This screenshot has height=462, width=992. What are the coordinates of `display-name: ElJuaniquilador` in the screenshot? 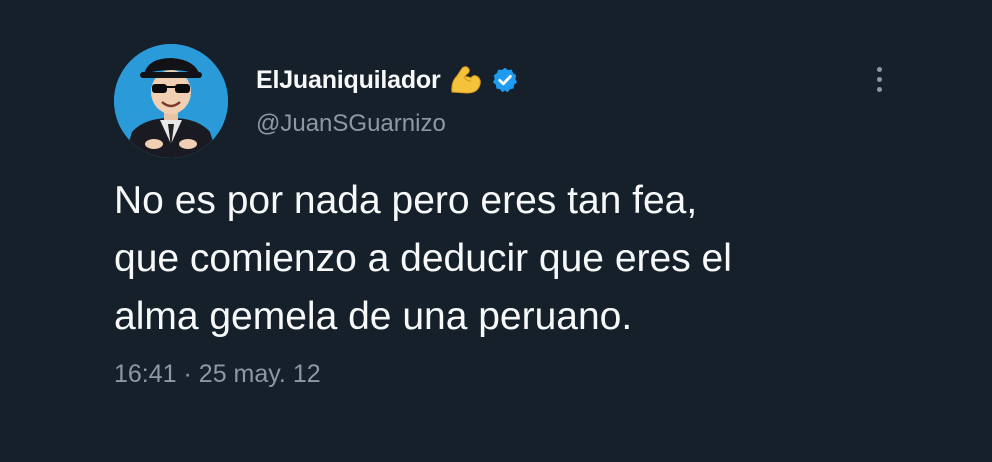 It's located at (348, 80).